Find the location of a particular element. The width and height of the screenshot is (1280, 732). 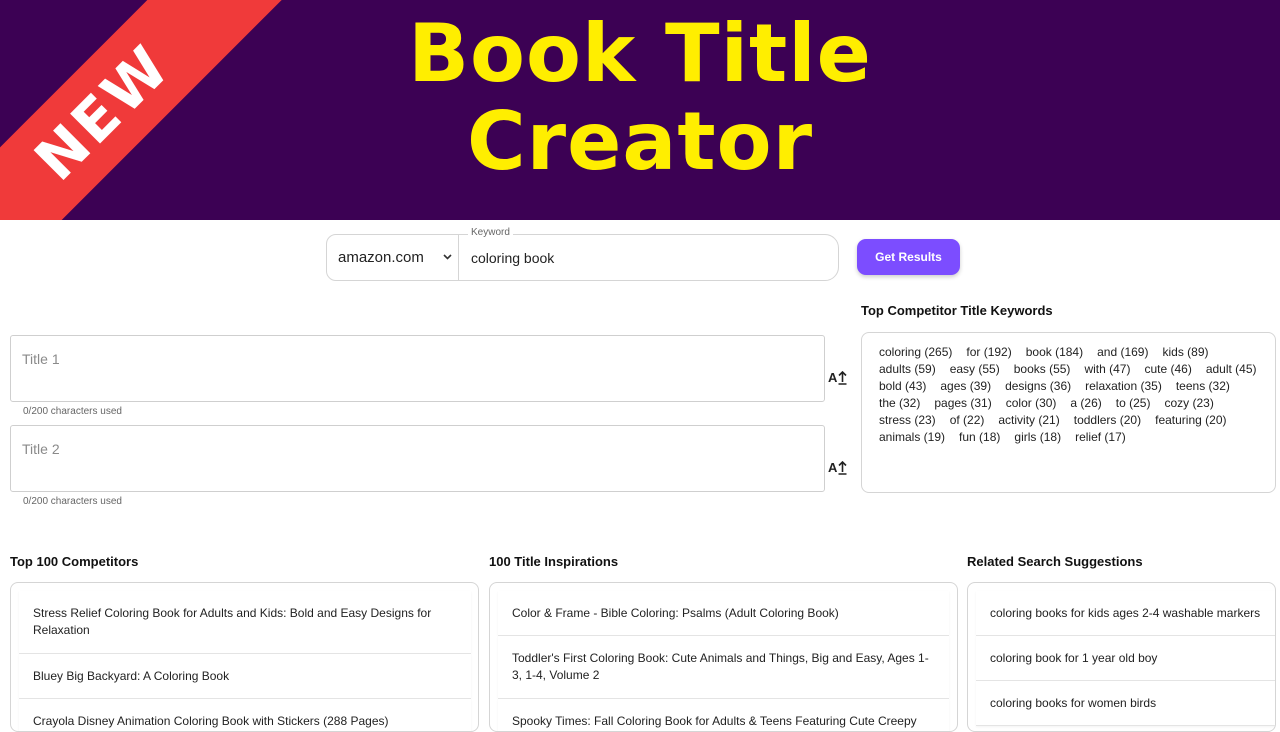

keyword-chip: teens (32) is located at coordinates (1202, 386).